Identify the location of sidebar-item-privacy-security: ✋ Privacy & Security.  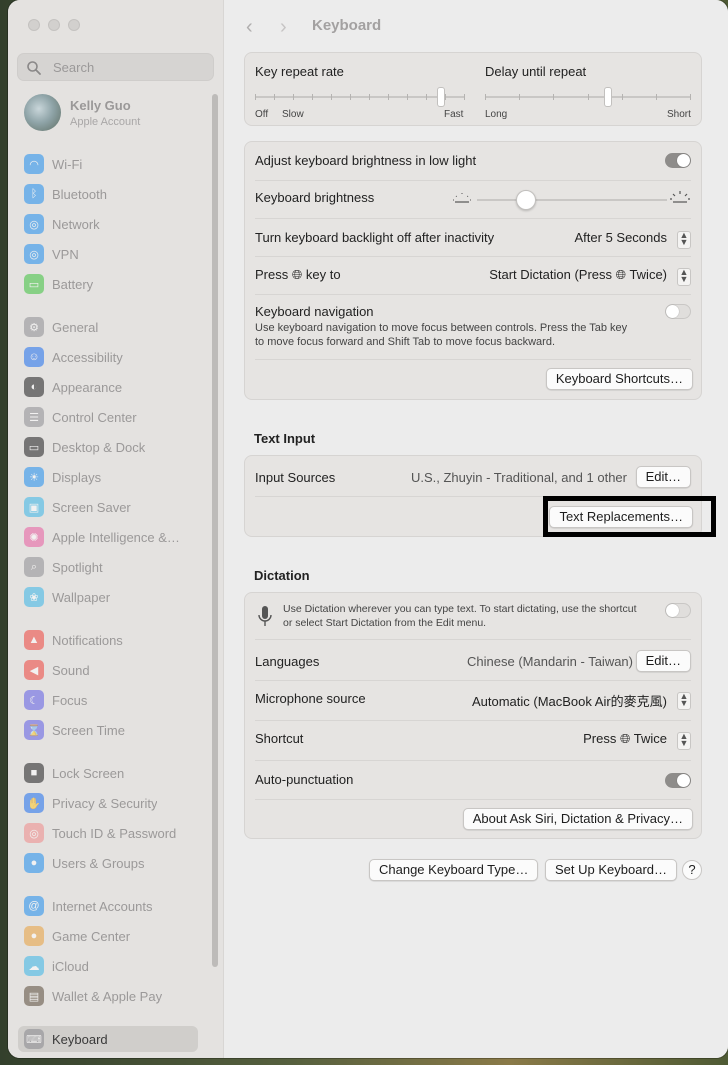
(108, 803).